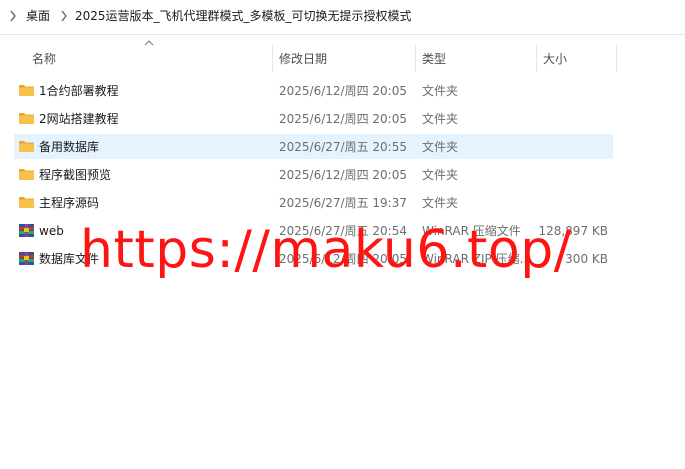  I want to click on column-header-name: 名称, so click(44, 58).